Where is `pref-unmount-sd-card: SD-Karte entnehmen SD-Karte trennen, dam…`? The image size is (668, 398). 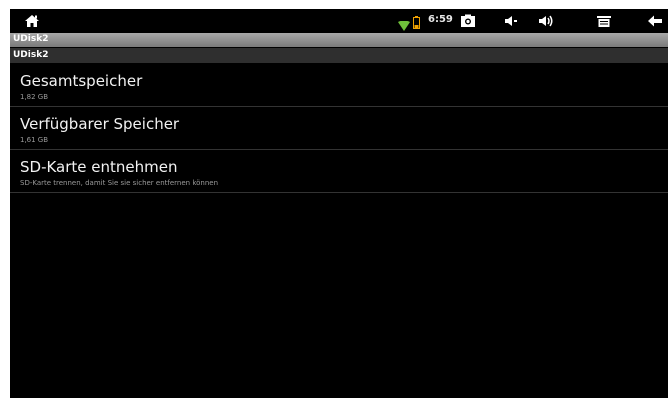 pref-unmount-sd-card: SD-Karte entnehmen SD-Karte trennen, dam… is located at coordinates (339, 171).